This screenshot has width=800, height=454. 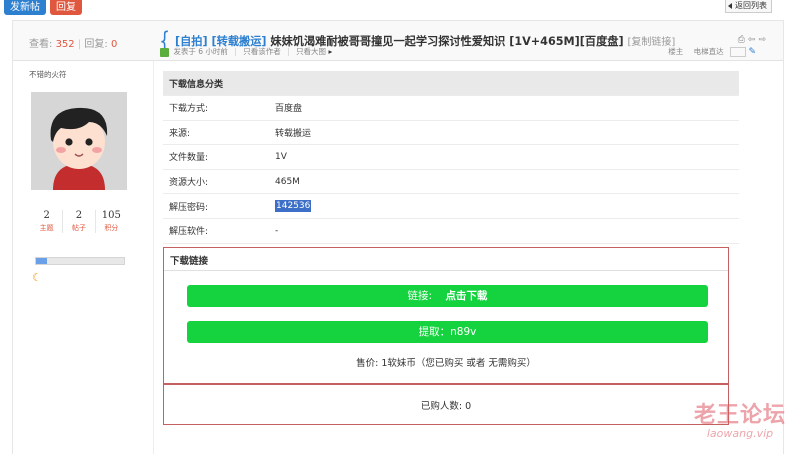 I want to click on price-text: 售价: 1软妹币（您已购买 或者 无需购买）, so click(x=446, y=363).